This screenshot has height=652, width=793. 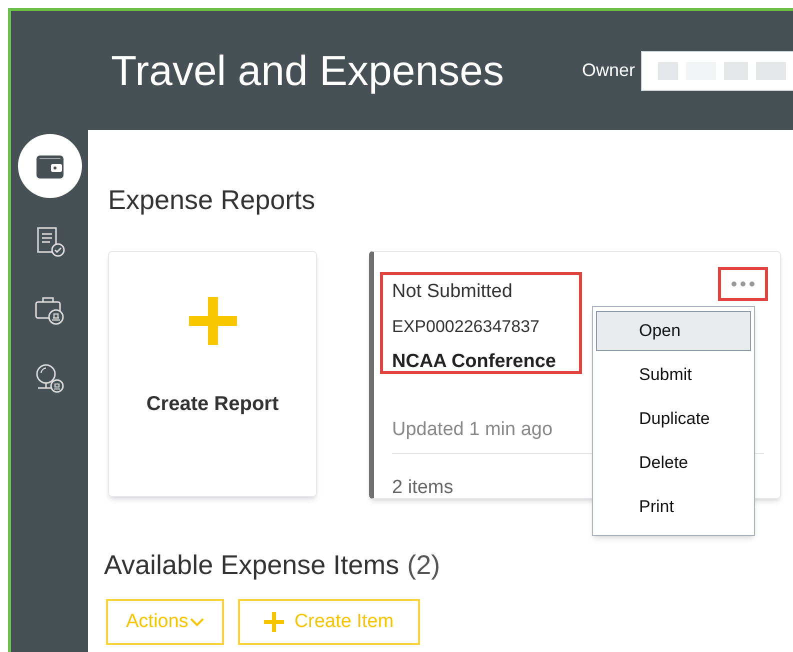 I want to click on owner-field, so click(x=717, y=70).